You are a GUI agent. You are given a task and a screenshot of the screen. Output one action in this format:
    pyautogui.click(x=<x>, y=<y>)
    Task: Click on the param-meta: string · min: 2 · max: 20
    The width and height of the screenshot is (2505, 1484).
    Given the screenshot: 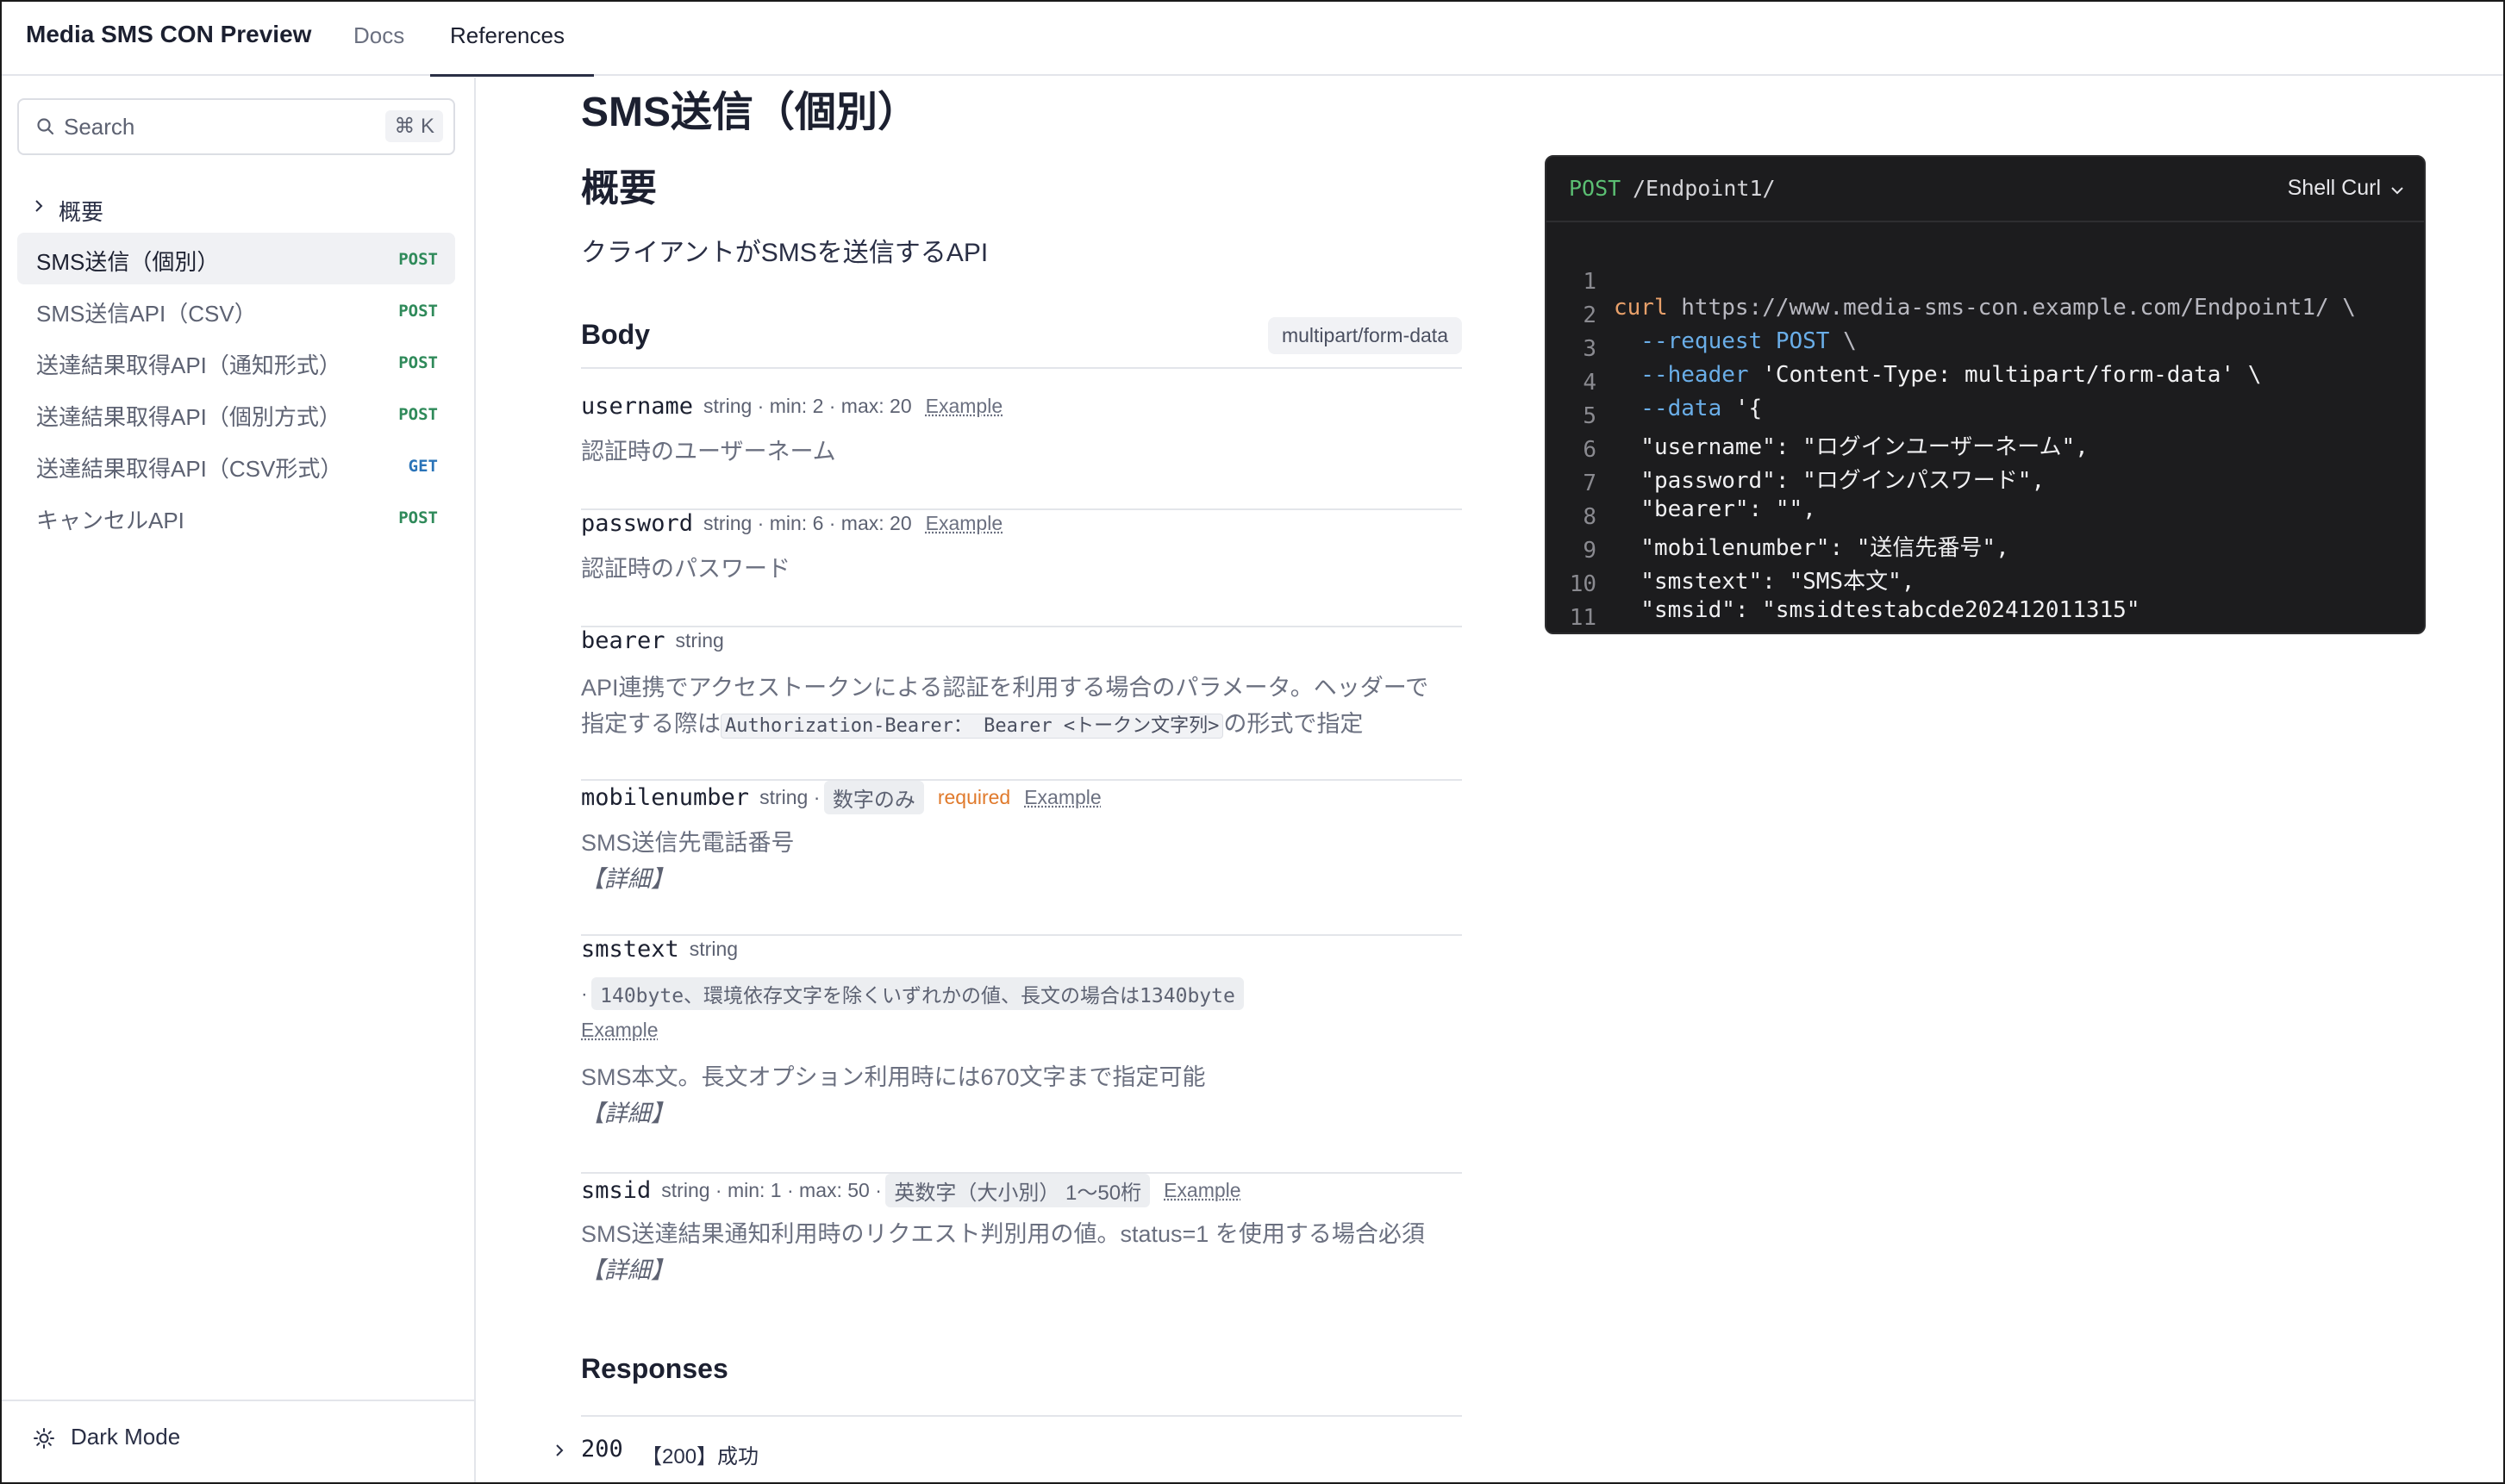 What is the action you would take?
    pyautogui.click(x=808, y=406)
    